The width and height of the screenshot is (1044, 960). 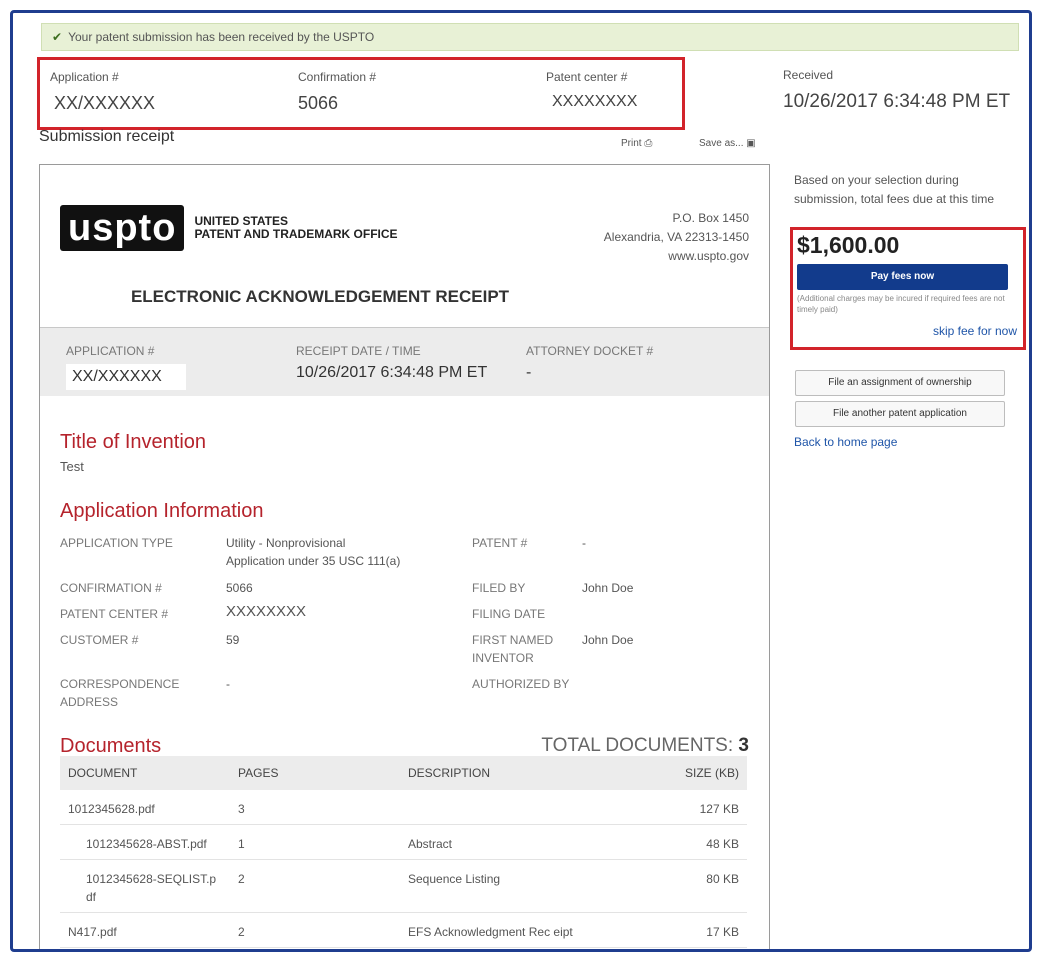 I want to click on uspto-logo-mark: uspto, so click(x=122, y=228).